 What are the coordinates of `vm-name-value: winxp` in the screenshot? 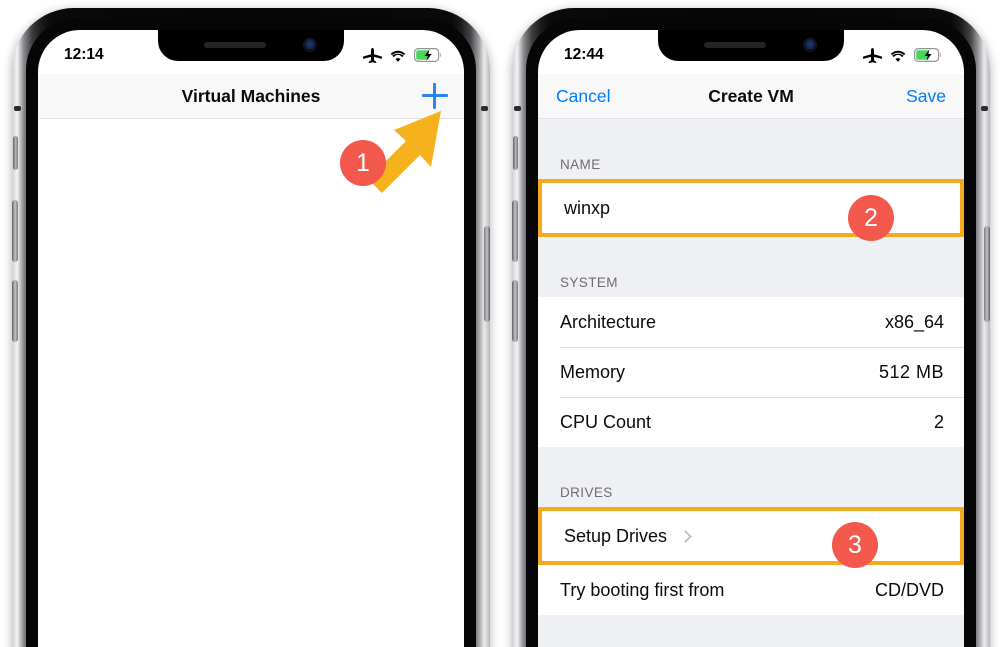 It's located at (587, 207).